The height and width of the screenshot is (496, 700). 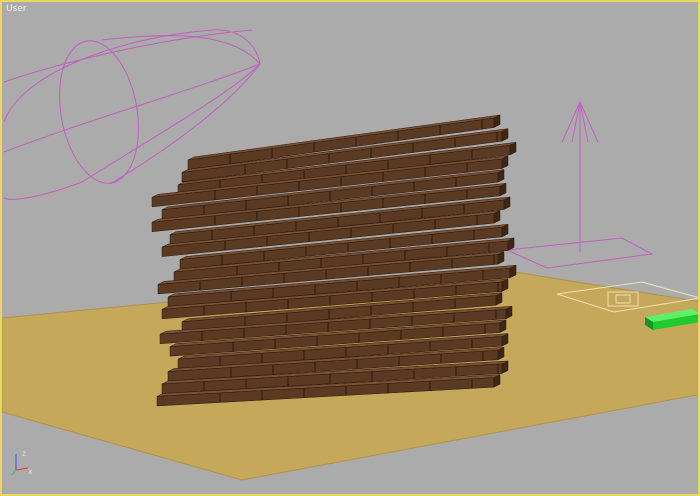 I want to click on light-helper, so click(x=579, y=184).